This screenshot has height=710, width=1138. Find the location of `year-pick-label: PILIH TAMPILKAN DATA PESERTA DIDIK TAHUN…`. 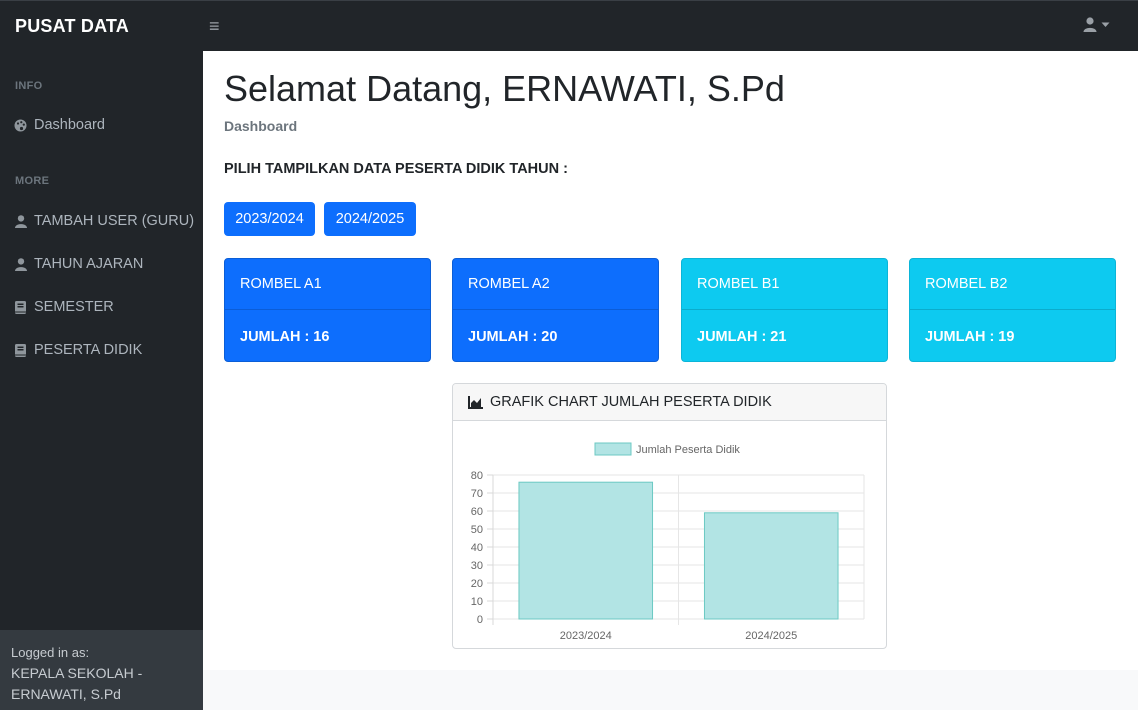

year-pick-label: PILIH TAMPILKAN DATA PESERTA DIDIK TAHUN… is located at coordinates (396, 169).